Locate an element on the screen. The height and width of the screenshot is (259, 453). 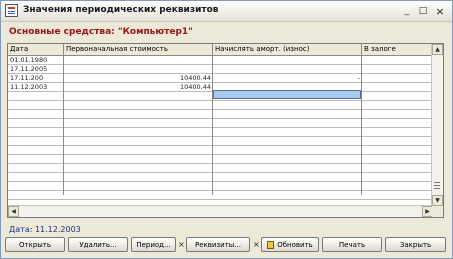
table-cell: 01.01.1980 is located at coordinates (36, 60).